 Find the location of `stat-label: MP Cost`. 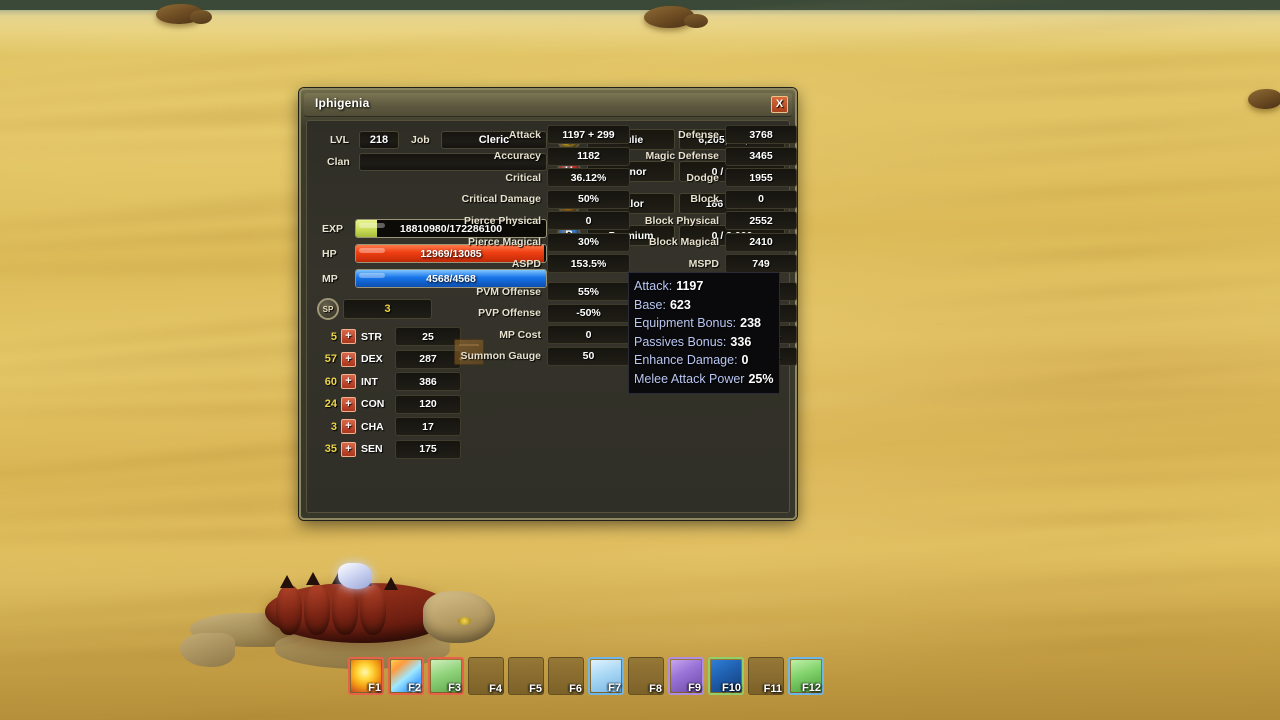

stat-label: MP Cost is located at coordinates (520, 334).